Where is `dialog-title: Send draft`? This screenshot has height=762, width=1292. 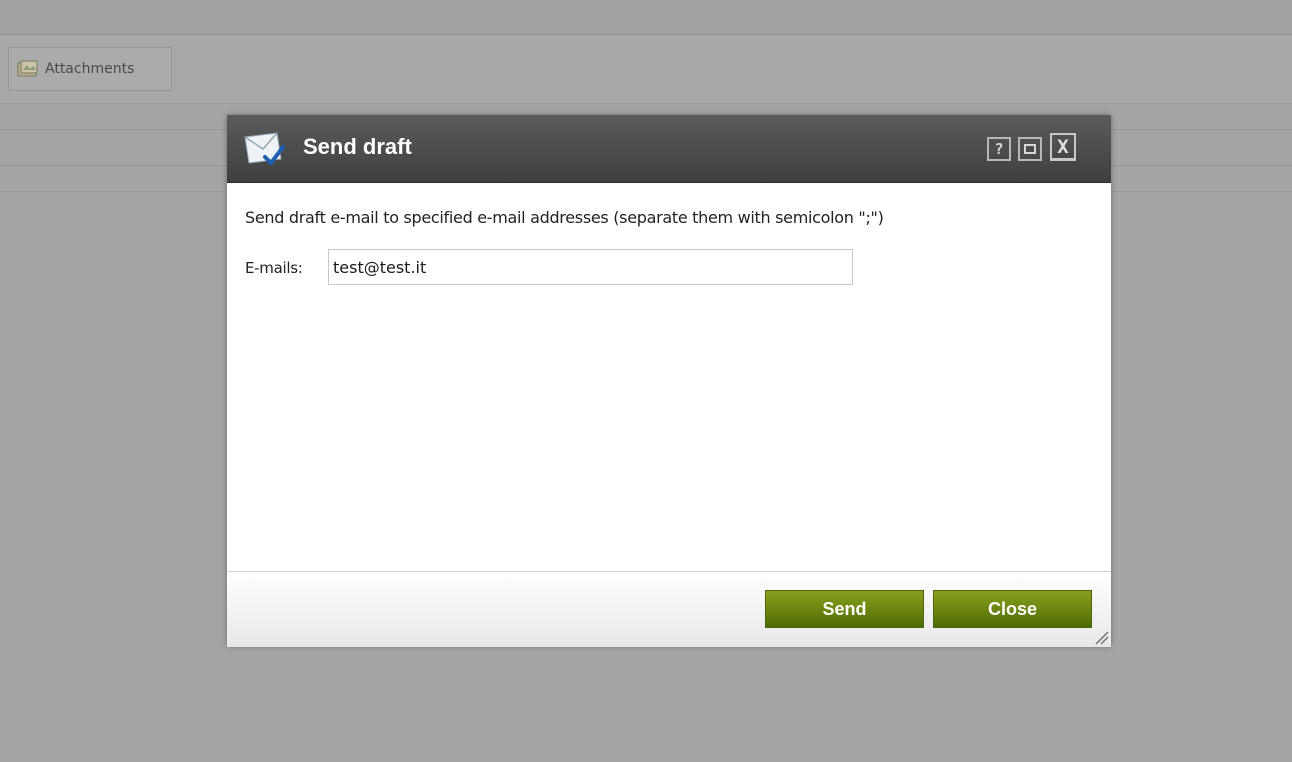
dialog-title: Send draft is located at coordinates (357, 146).